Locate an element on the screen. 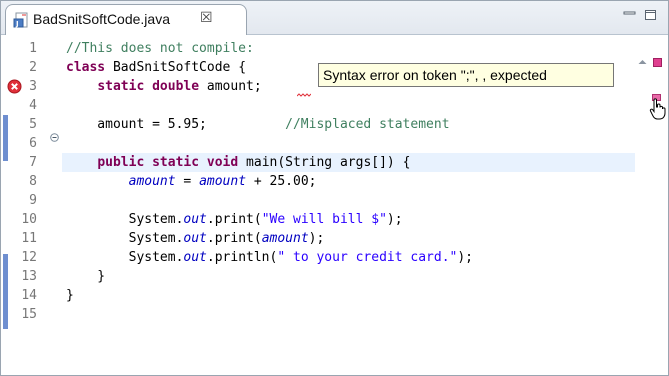 The width and height of the screenshot is (669, 376). line-number: 5 is located at coordinates (33, 124).